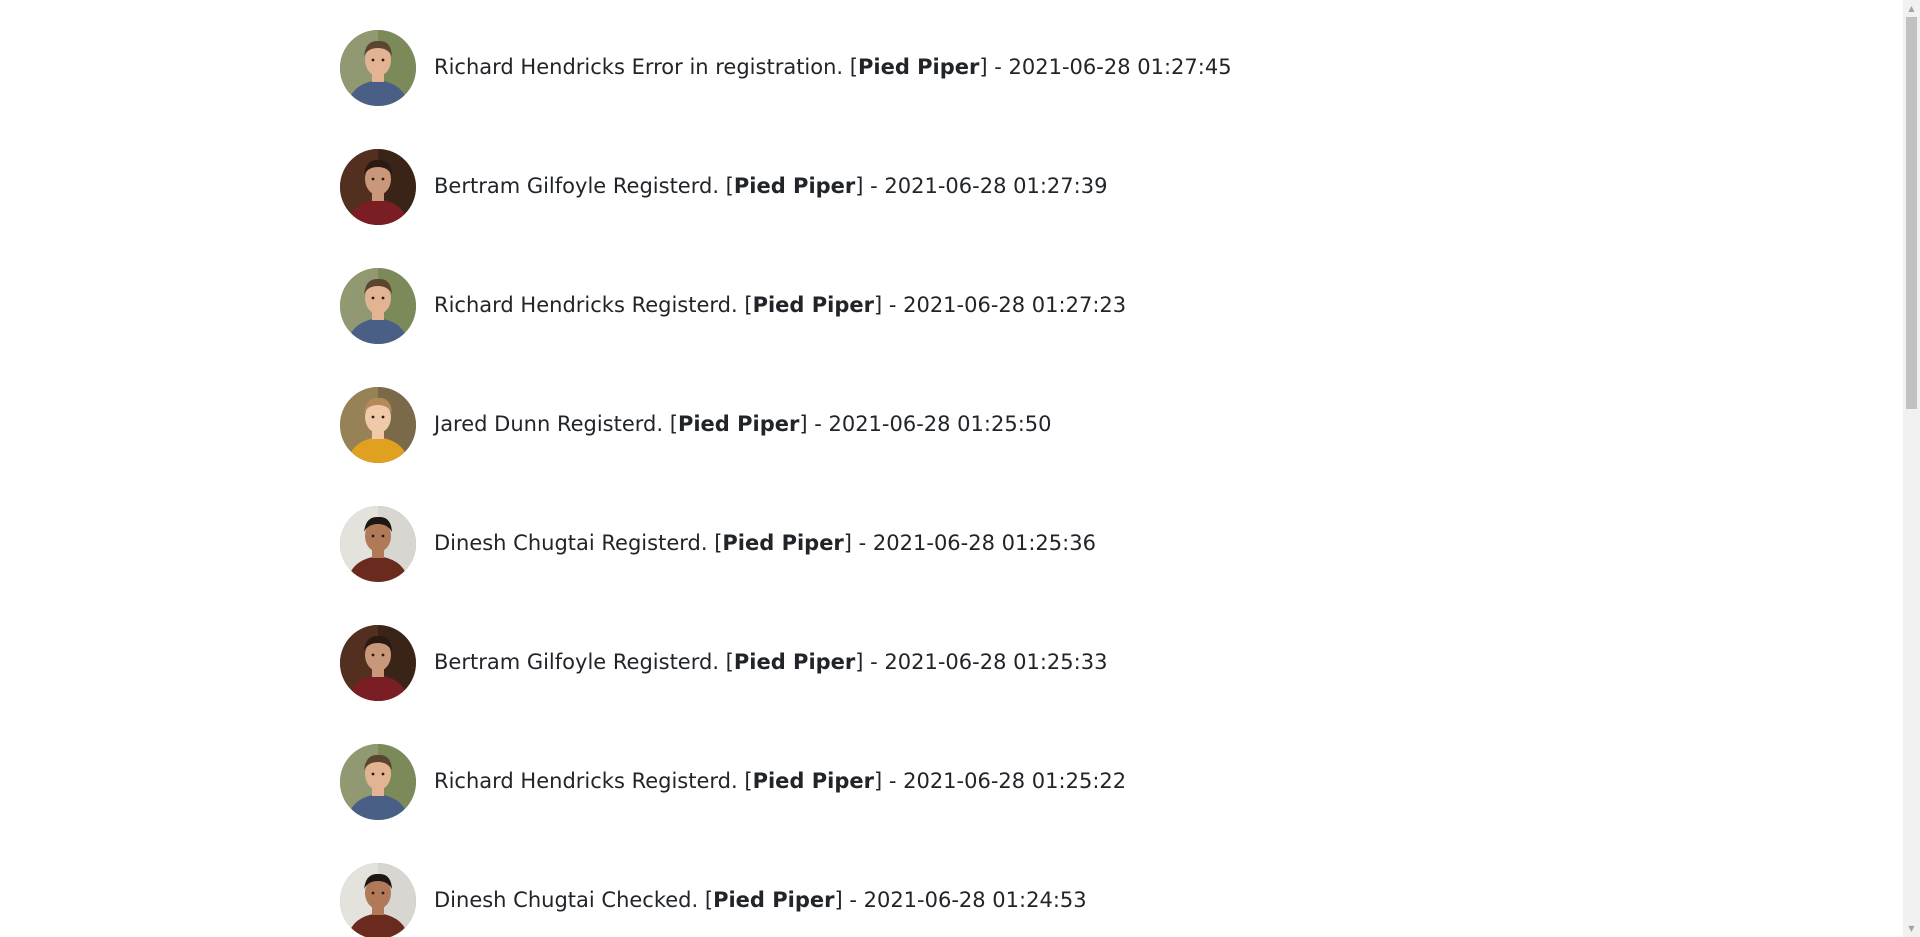 The height and width of the screenshot is (937, 1920). I want to click on entry-user-name: Jared Dunn, so click(492, 424).